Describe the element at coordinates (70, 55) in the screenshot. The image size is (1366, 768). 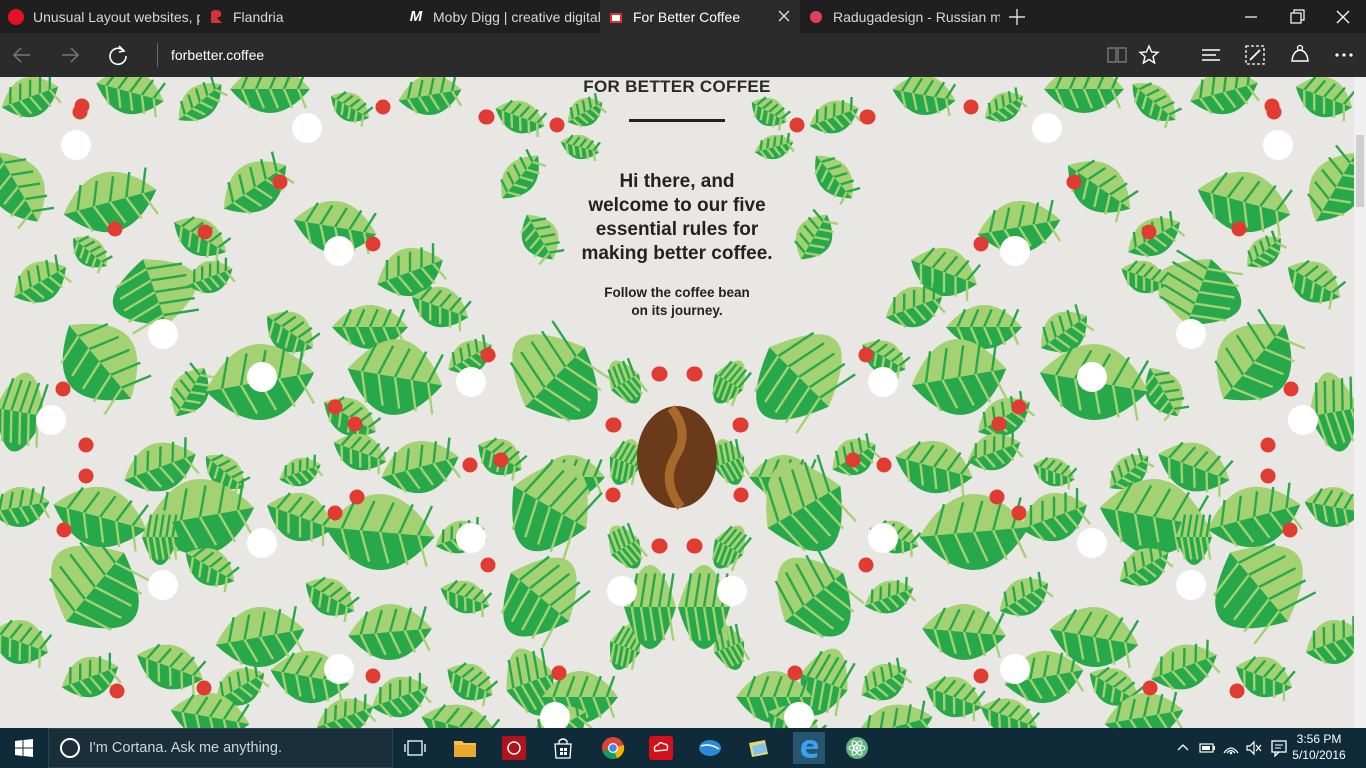
I see `forward-icon` at that location.